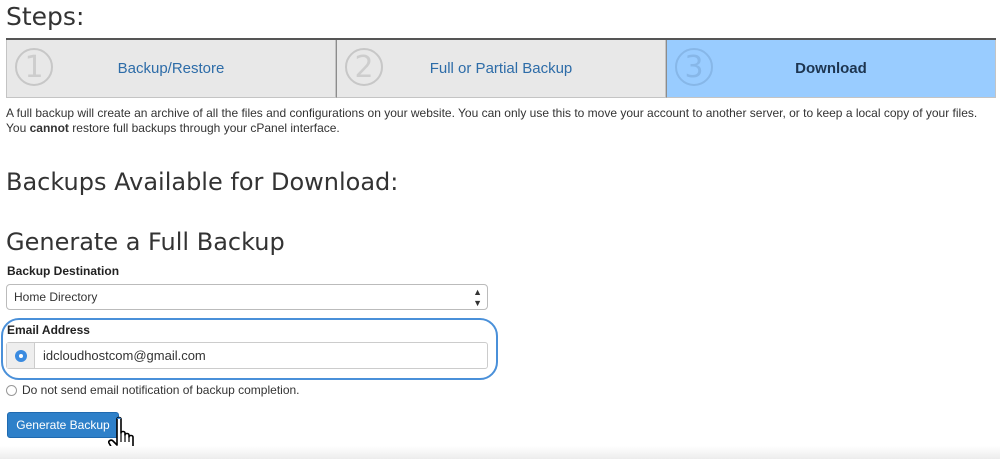 The height and width of the screenshot is (459, 1000). I want to click on step-number-3: 3, so click(694, 67).